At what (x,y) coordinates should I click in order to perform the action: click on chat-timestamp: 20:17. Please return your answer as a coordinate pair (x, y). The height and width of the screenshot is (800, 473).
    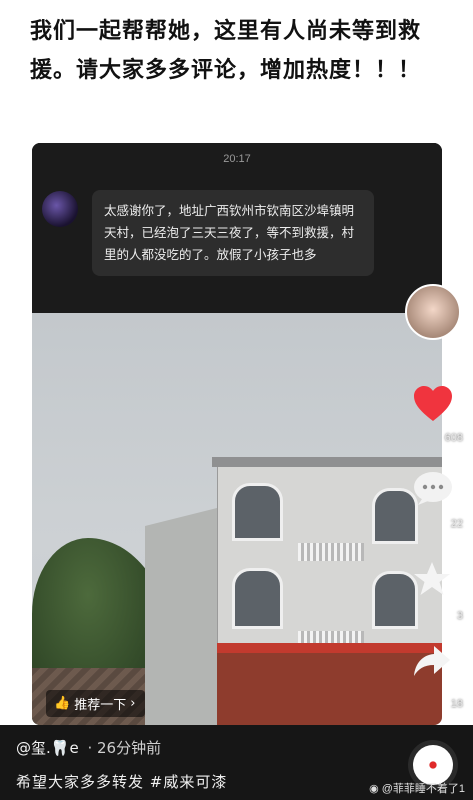
    Looking at the image, I should click on (237, 159).